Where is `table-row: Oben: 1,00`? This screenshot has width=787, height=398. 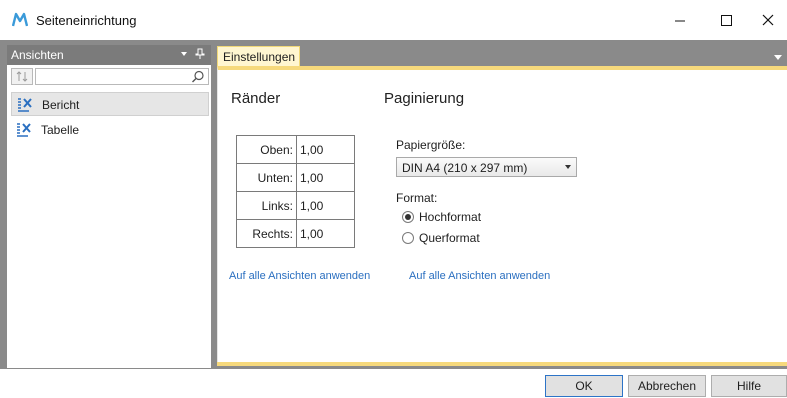 table-row: Oben: 1,00 is located at coordinates (295, 149).